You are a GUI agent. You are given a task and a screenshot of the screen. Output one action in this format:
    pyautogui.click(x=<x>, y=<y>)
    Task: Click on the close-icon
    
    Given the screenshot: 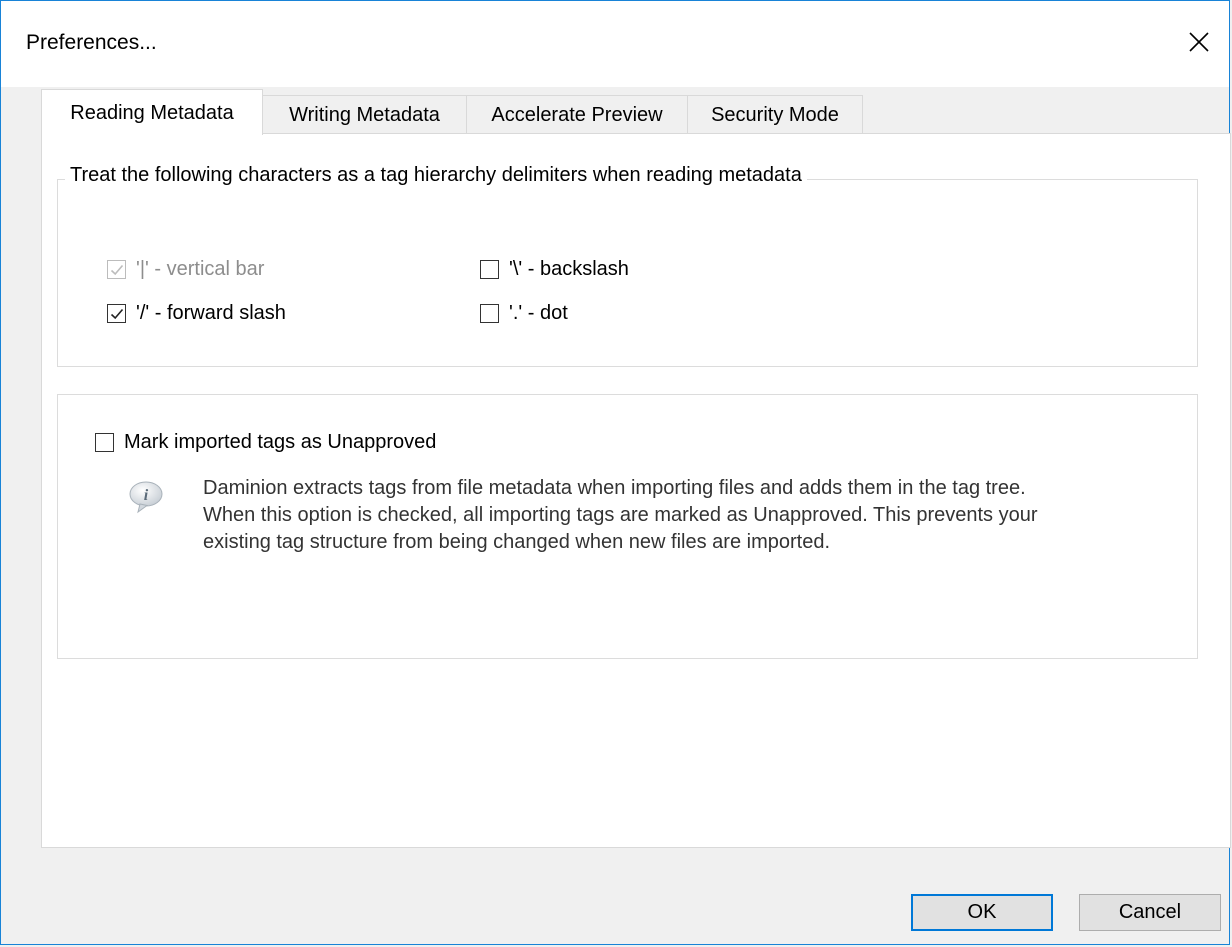 What is the action you would take?
    pyautogui.click(x=1199, y=42)
    